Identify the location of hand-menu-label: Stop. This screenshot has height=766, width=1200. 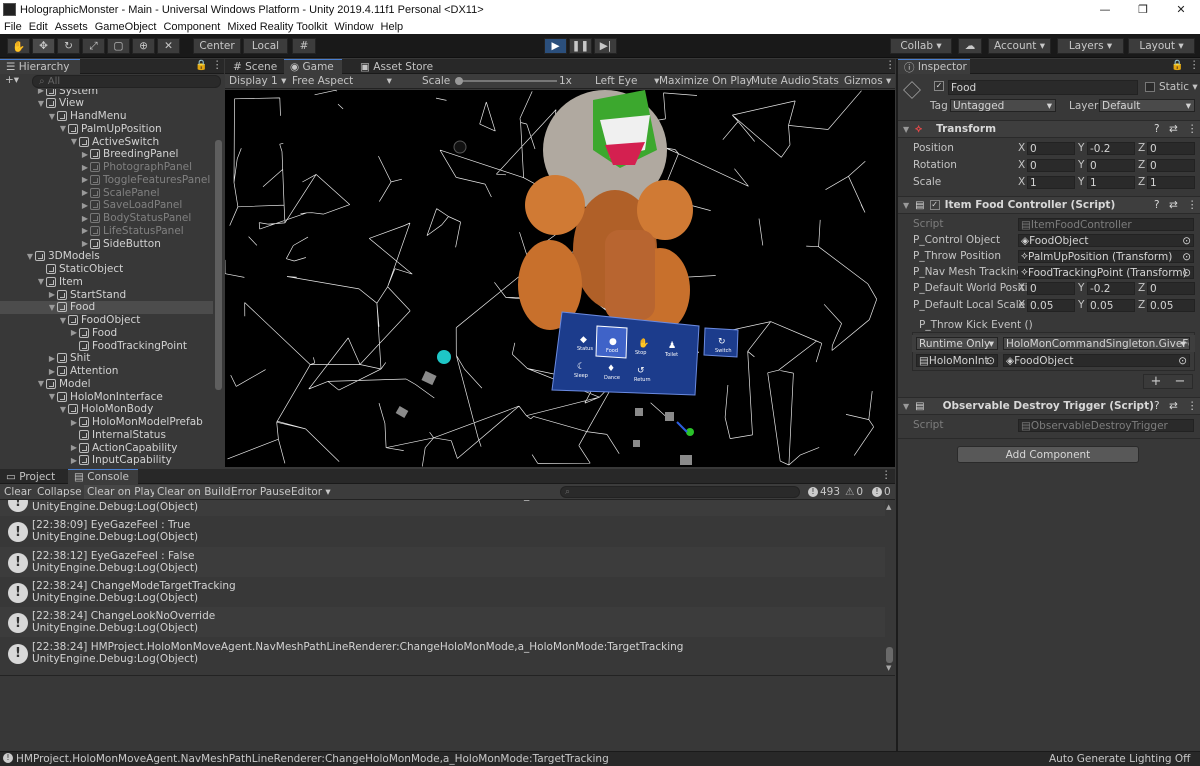
(640, 353).